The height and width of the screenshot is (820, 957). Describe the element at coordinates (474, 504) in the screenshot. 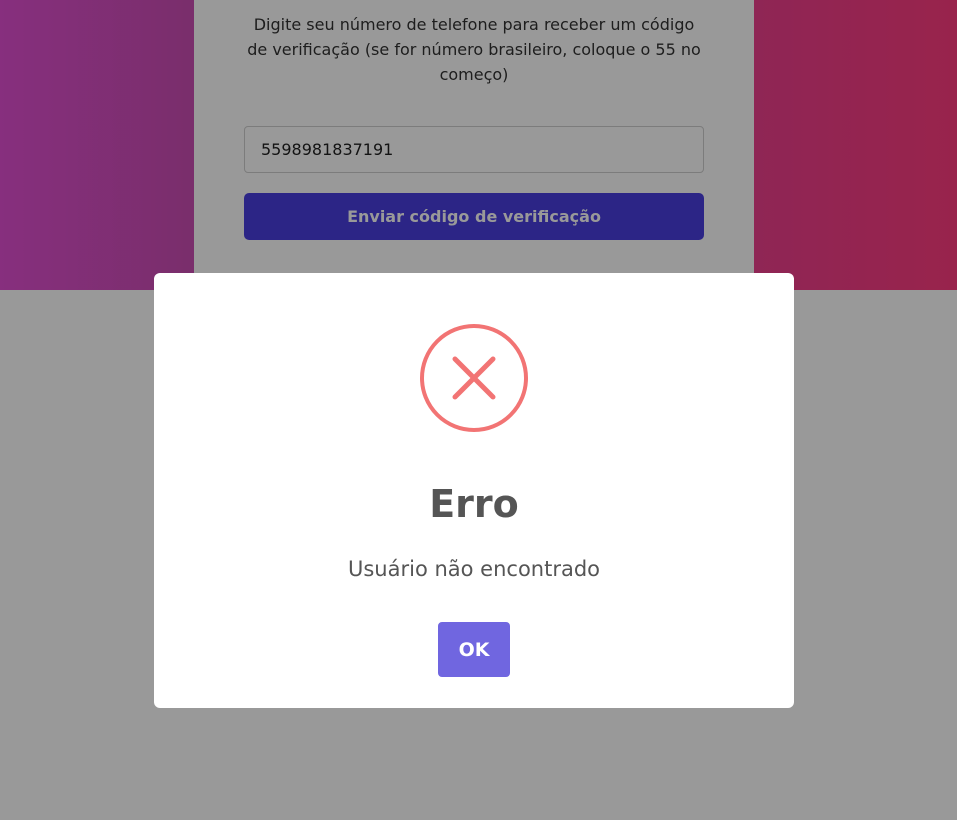

I see `dialog-title: Erro` at that location.